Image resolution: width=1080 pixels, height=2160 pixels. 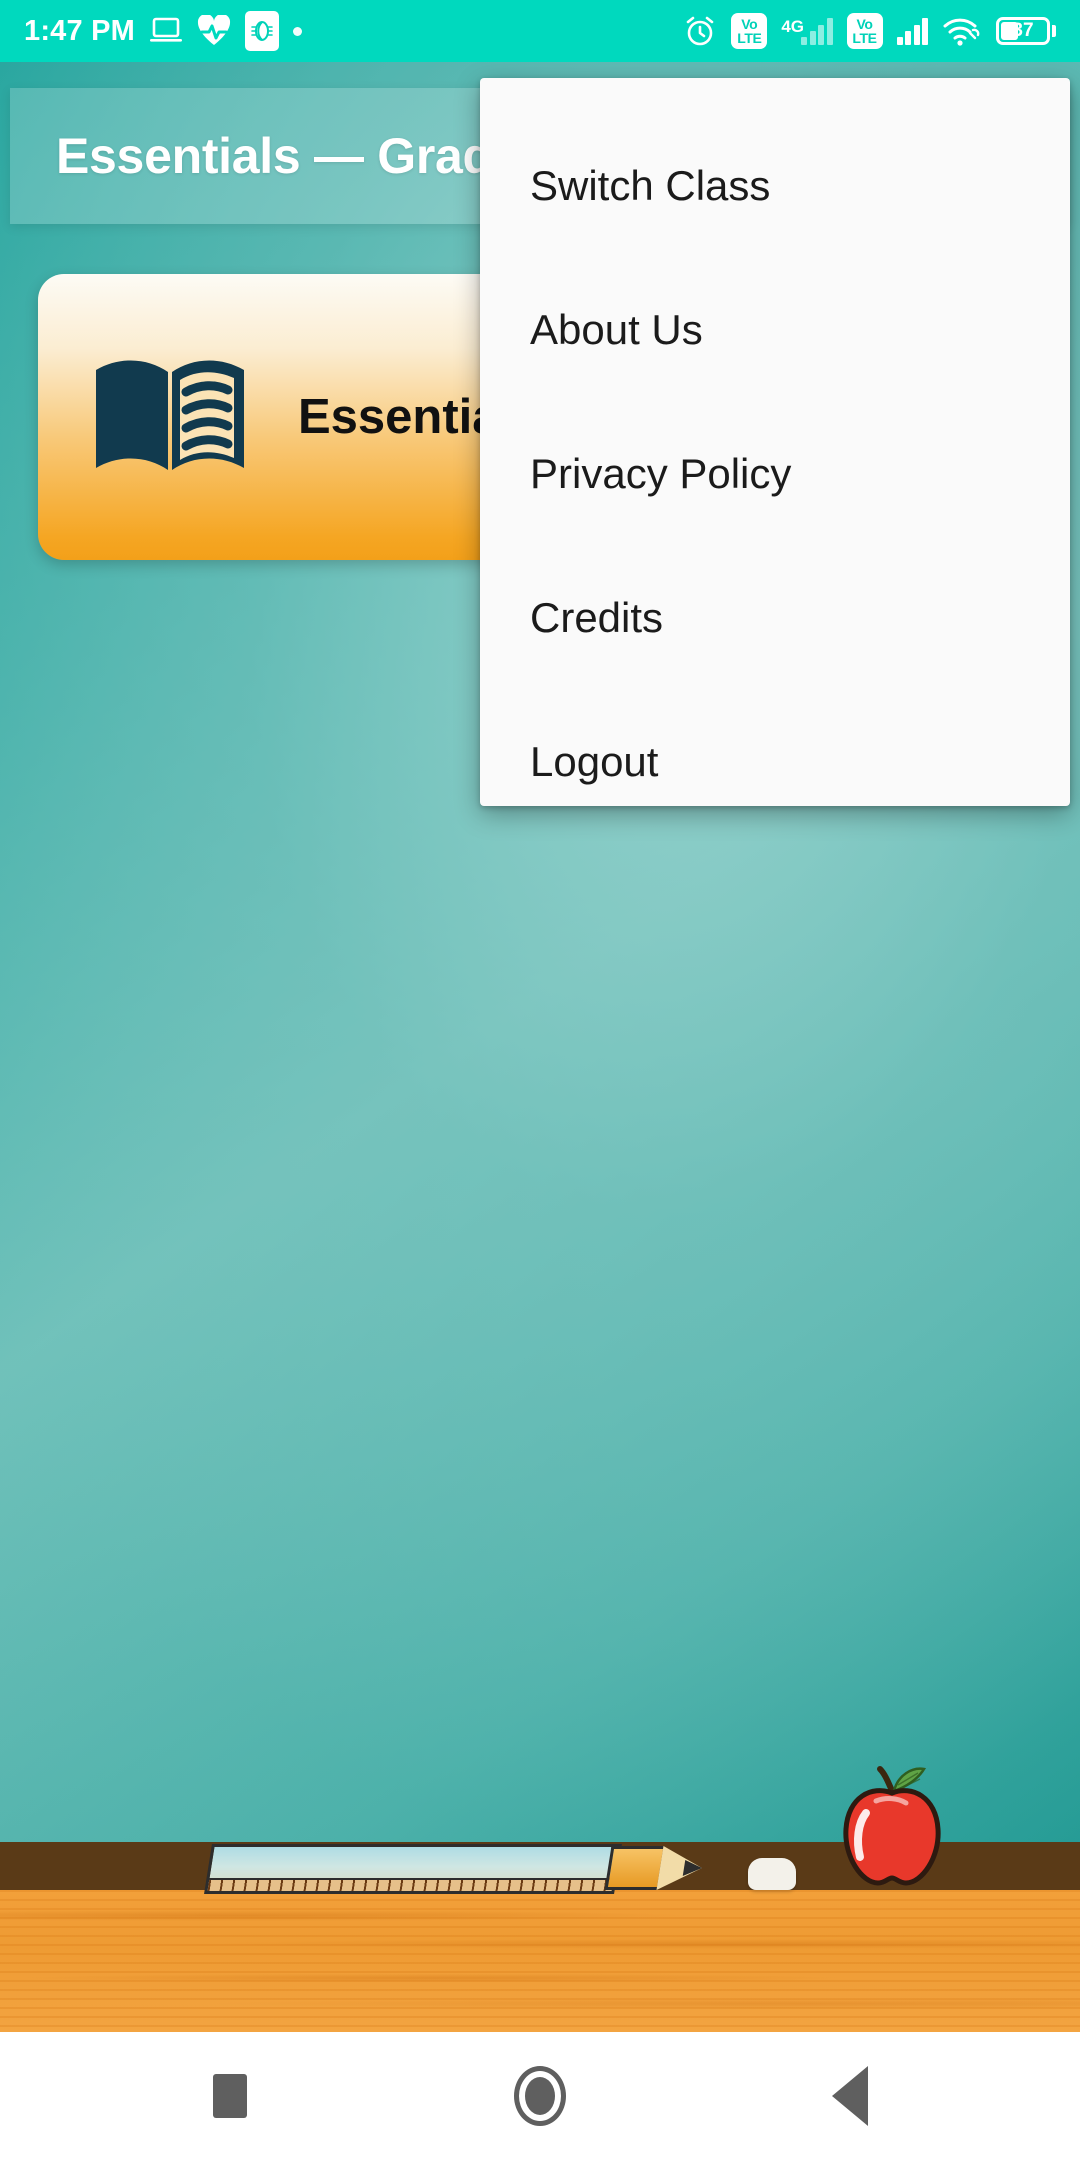 What do you see at coordinates (661, 473) in the screenshot?
I see `menu-item-label: Privacy Policy` at bounding box center [661, 473].